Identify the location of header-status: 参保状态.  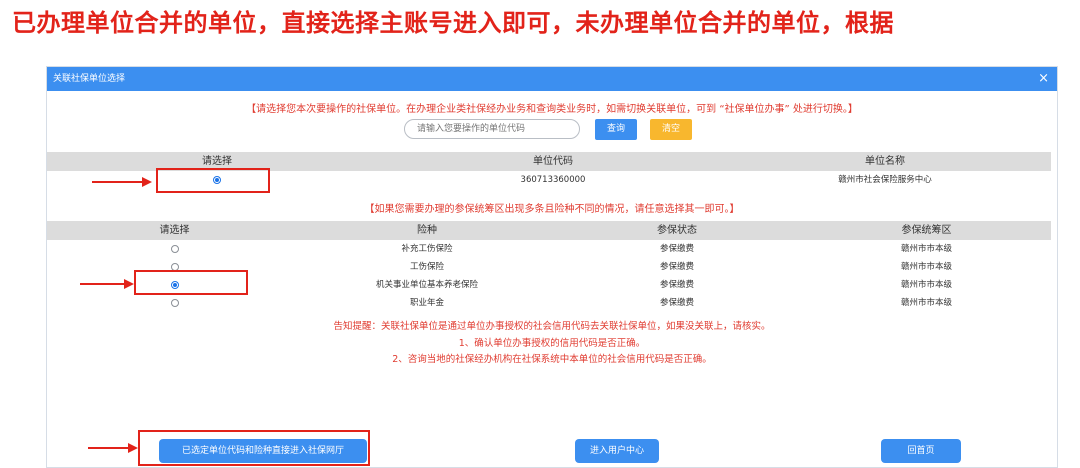
(677, 230).